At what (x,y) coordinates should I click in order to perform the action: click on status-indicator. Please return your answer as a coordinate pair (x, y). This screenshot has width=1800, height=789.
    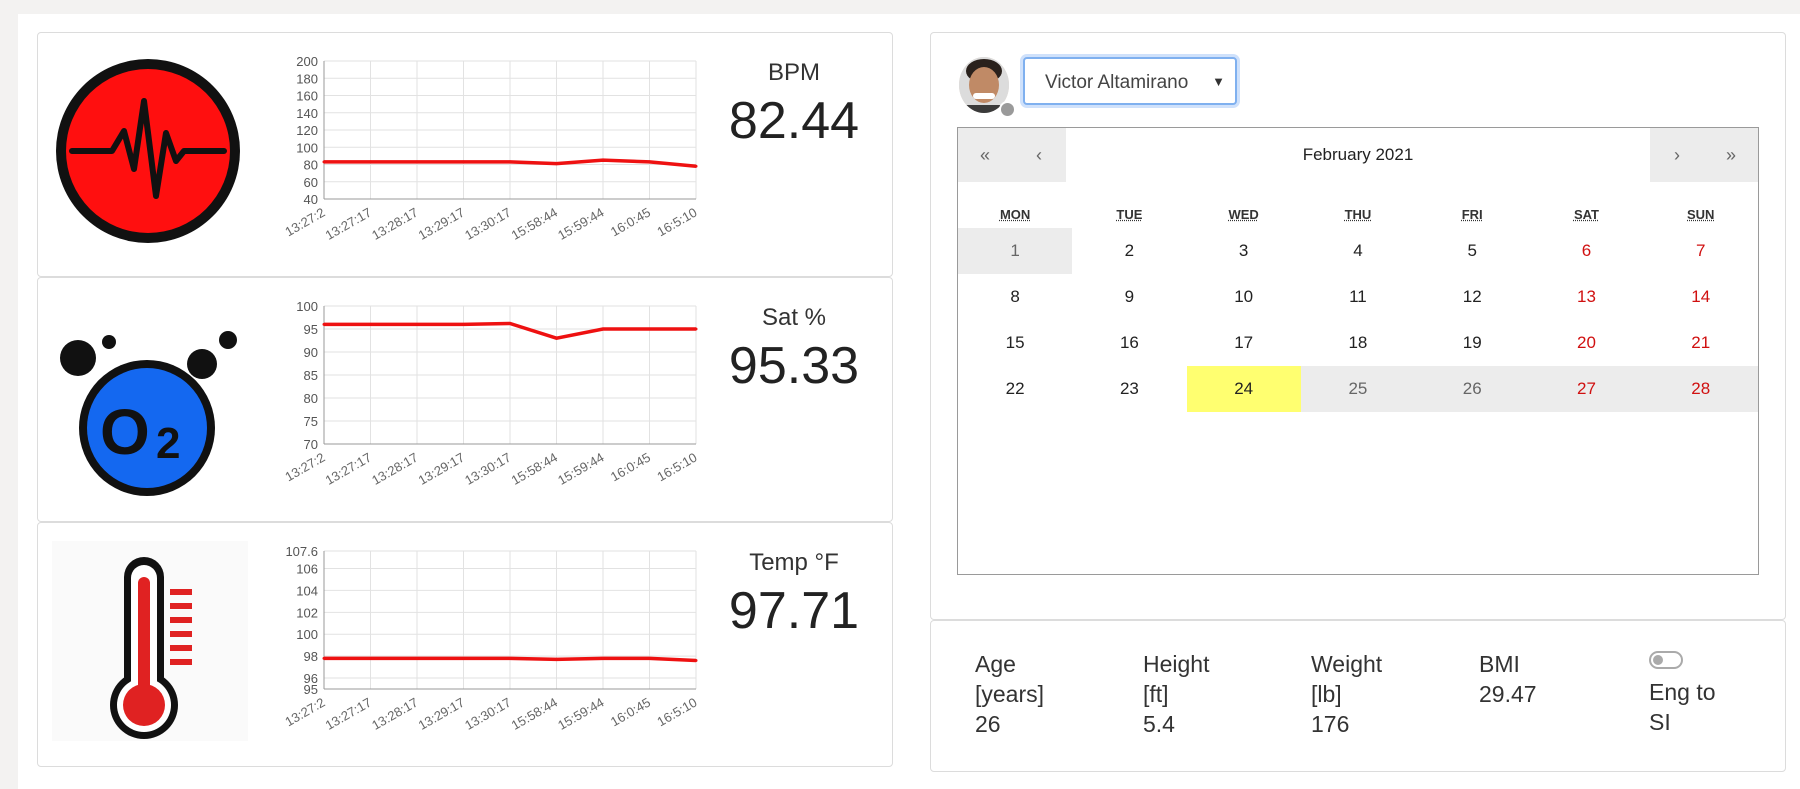
    Looking at the image, I should click on (1007, 109).